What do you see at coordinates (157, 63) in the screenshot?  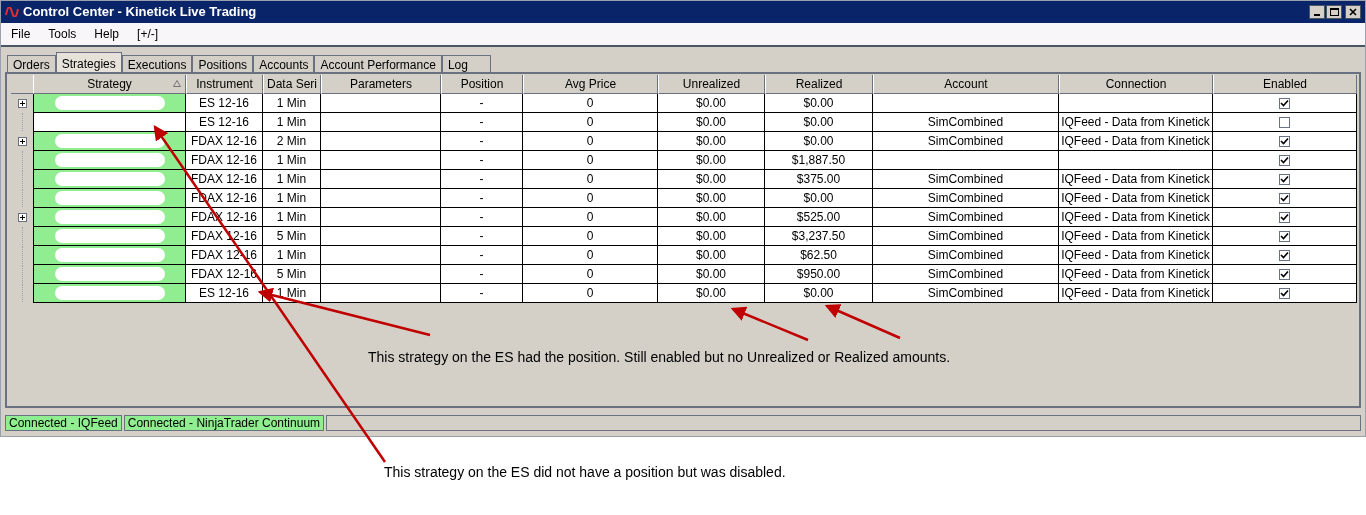 I see `tab: Executions` at bounding box center [157, 63].